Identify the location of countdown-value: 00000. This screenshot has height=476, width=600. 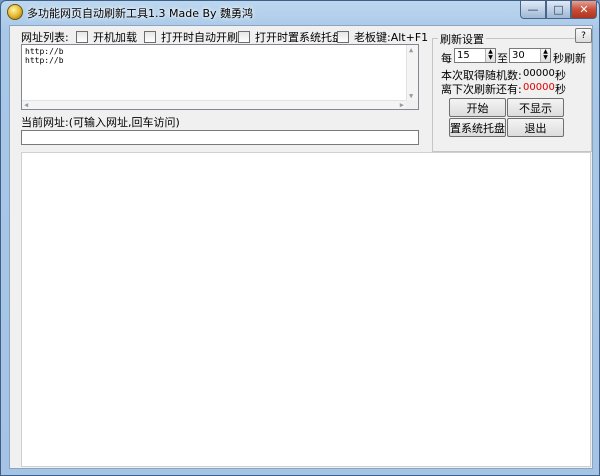
(539, 87).